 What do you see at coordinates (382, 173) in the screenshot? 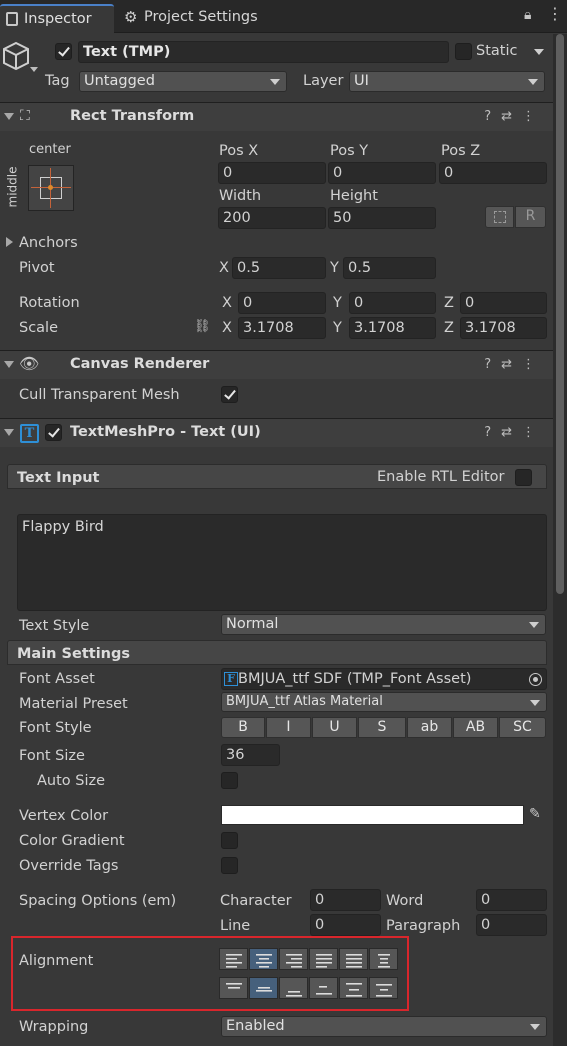
I see `pos-y-field: 0` at bounding box center [382, 173].